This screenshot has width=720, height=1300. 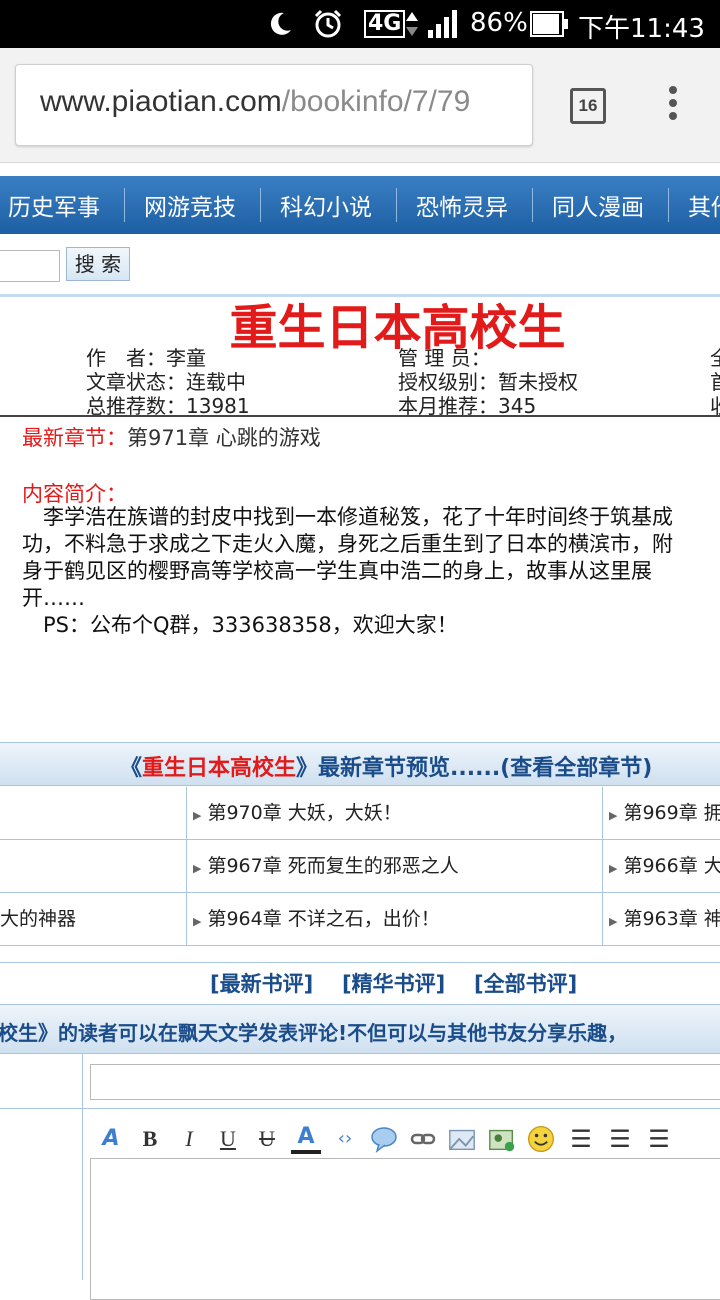 What do you see at coordinates (659, 1139) in the screenshot?
I see `align-right-icon: ☰` at bounding box center [659, 1139].